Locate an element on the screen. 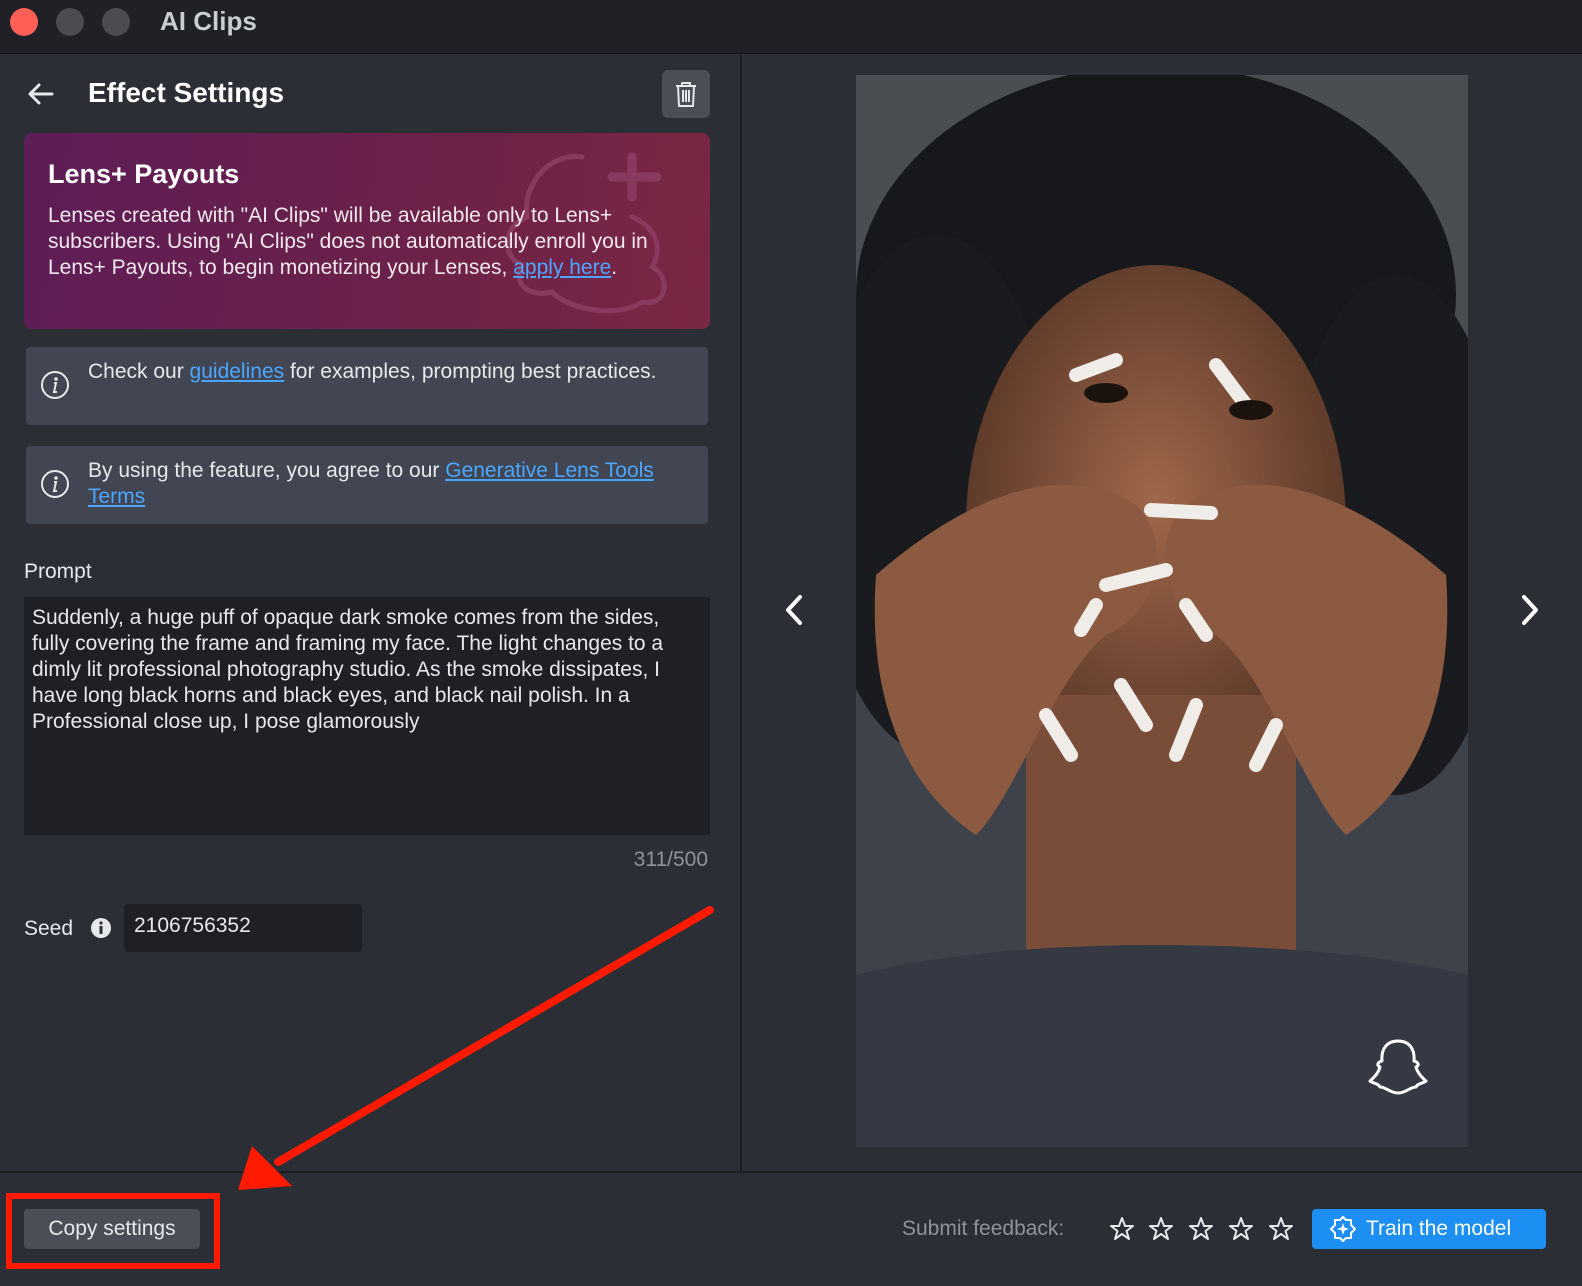  prompt-char-counter: 311/500 is located at coordinates (670, 859).